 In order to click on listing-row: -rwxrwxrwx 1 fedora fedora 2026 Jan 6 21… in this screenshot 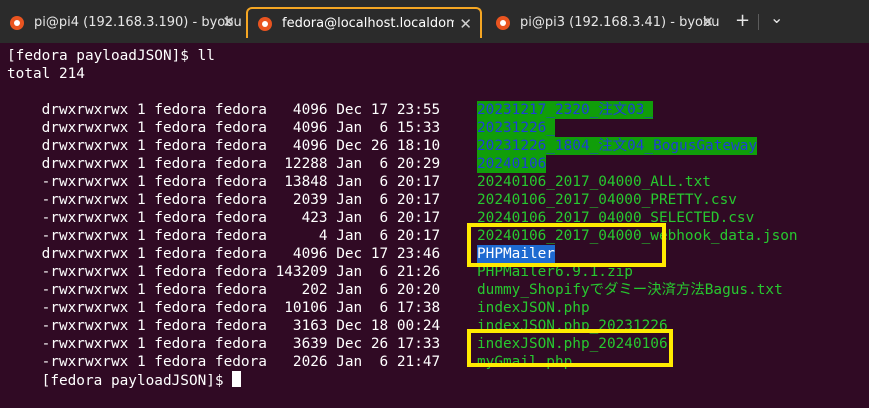, I will do `click(290, 352)`.